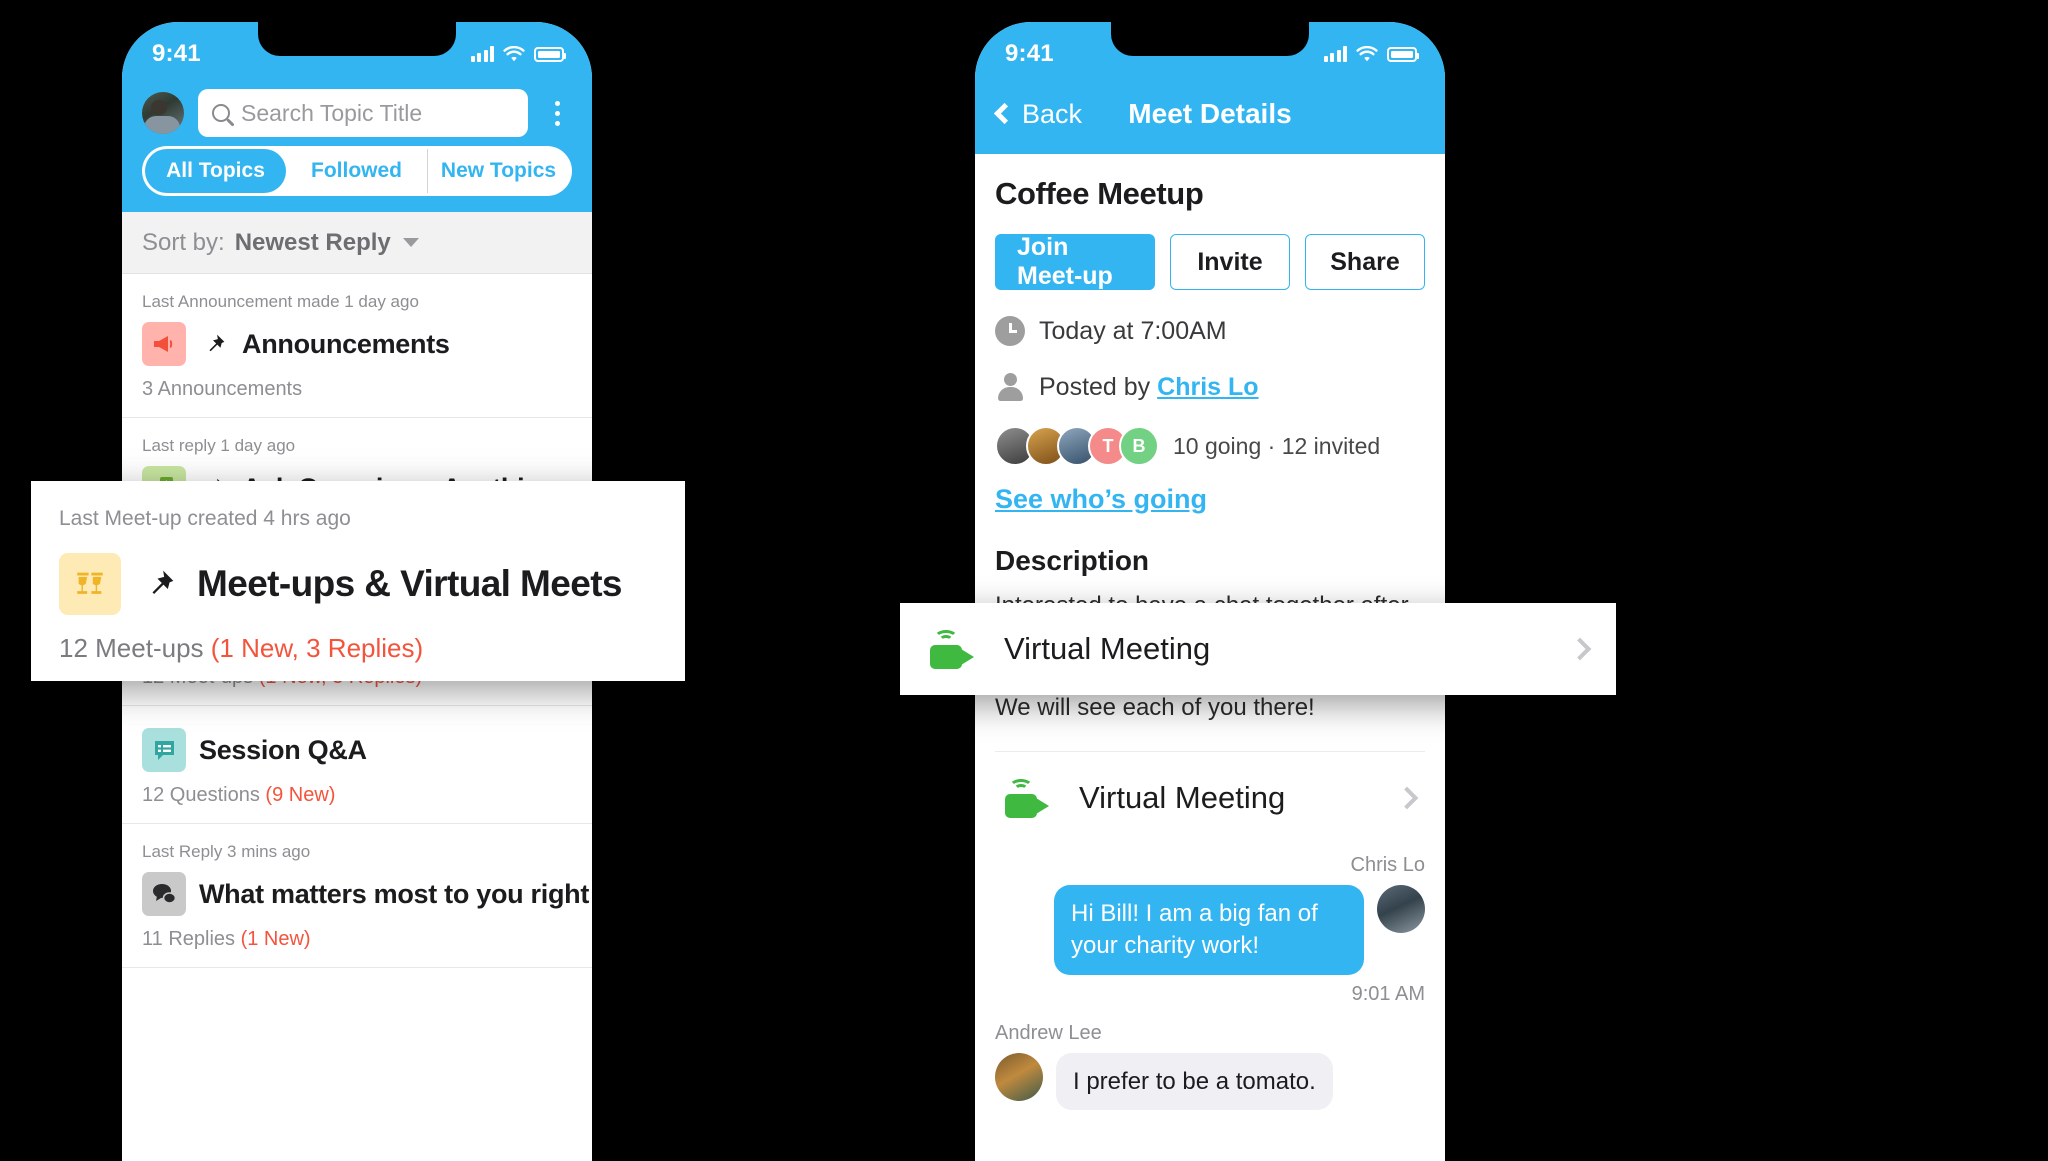  I want to click on avatar-initial-b: B, so click(1139, 446).